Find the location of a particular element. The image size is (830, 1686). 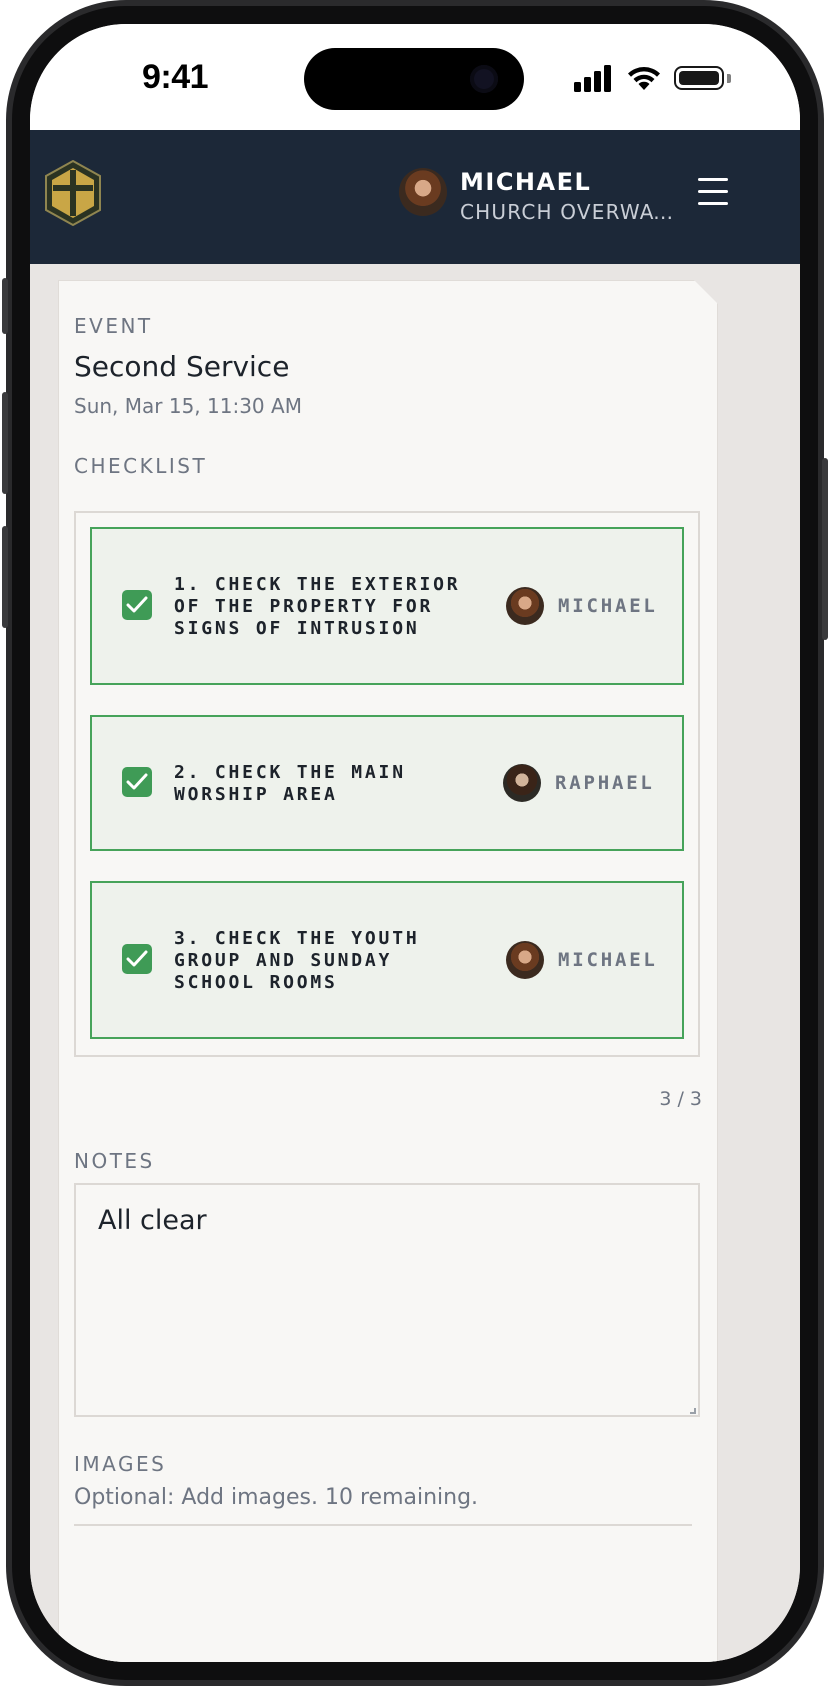

checklist-item-text: 2. CHECK THE MAIN WORSHIP AREA is located at coordinates (290, 783).